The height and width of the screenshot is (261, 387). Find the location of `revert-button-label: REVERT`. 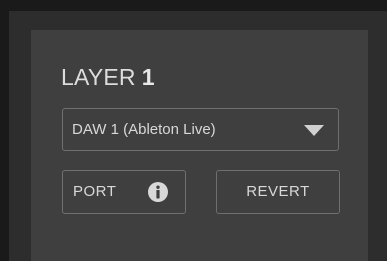

revert-button-label: REVERT is located at coordinates (278, 191).